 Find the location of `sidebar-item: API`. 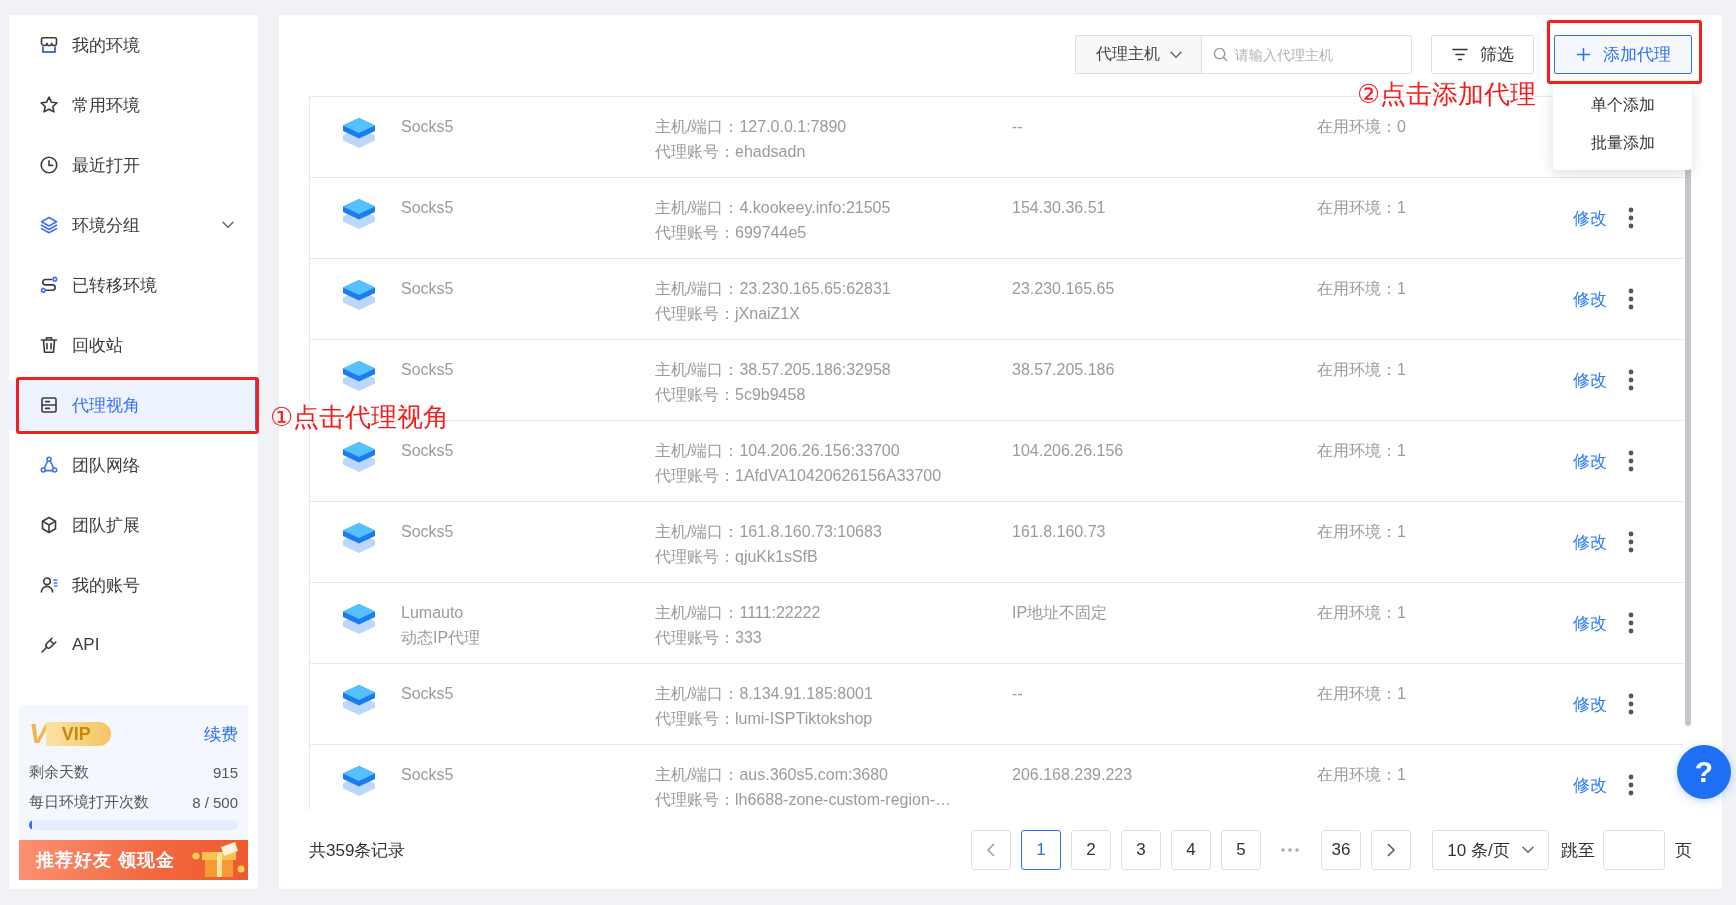

sidebar-item: API is located at coordinates (133, 645).